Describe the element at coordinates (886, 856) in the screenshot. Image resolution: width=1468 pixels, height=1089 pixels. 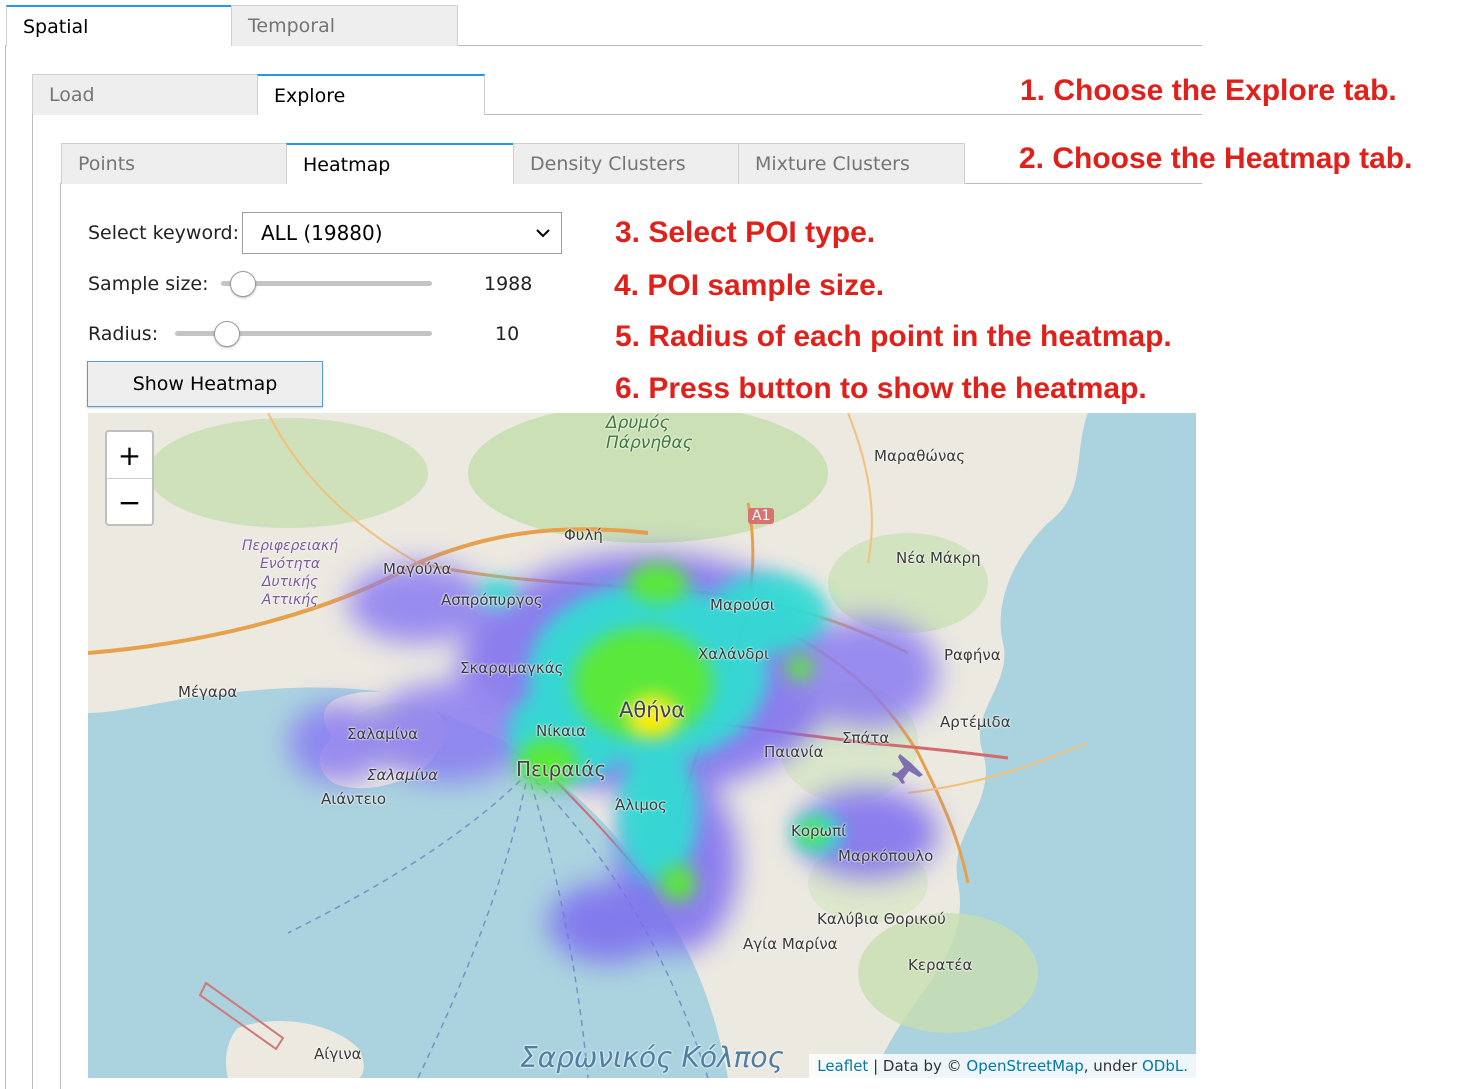
I see `map-label-markopoulo: Μαρκόπουλο` at that location.